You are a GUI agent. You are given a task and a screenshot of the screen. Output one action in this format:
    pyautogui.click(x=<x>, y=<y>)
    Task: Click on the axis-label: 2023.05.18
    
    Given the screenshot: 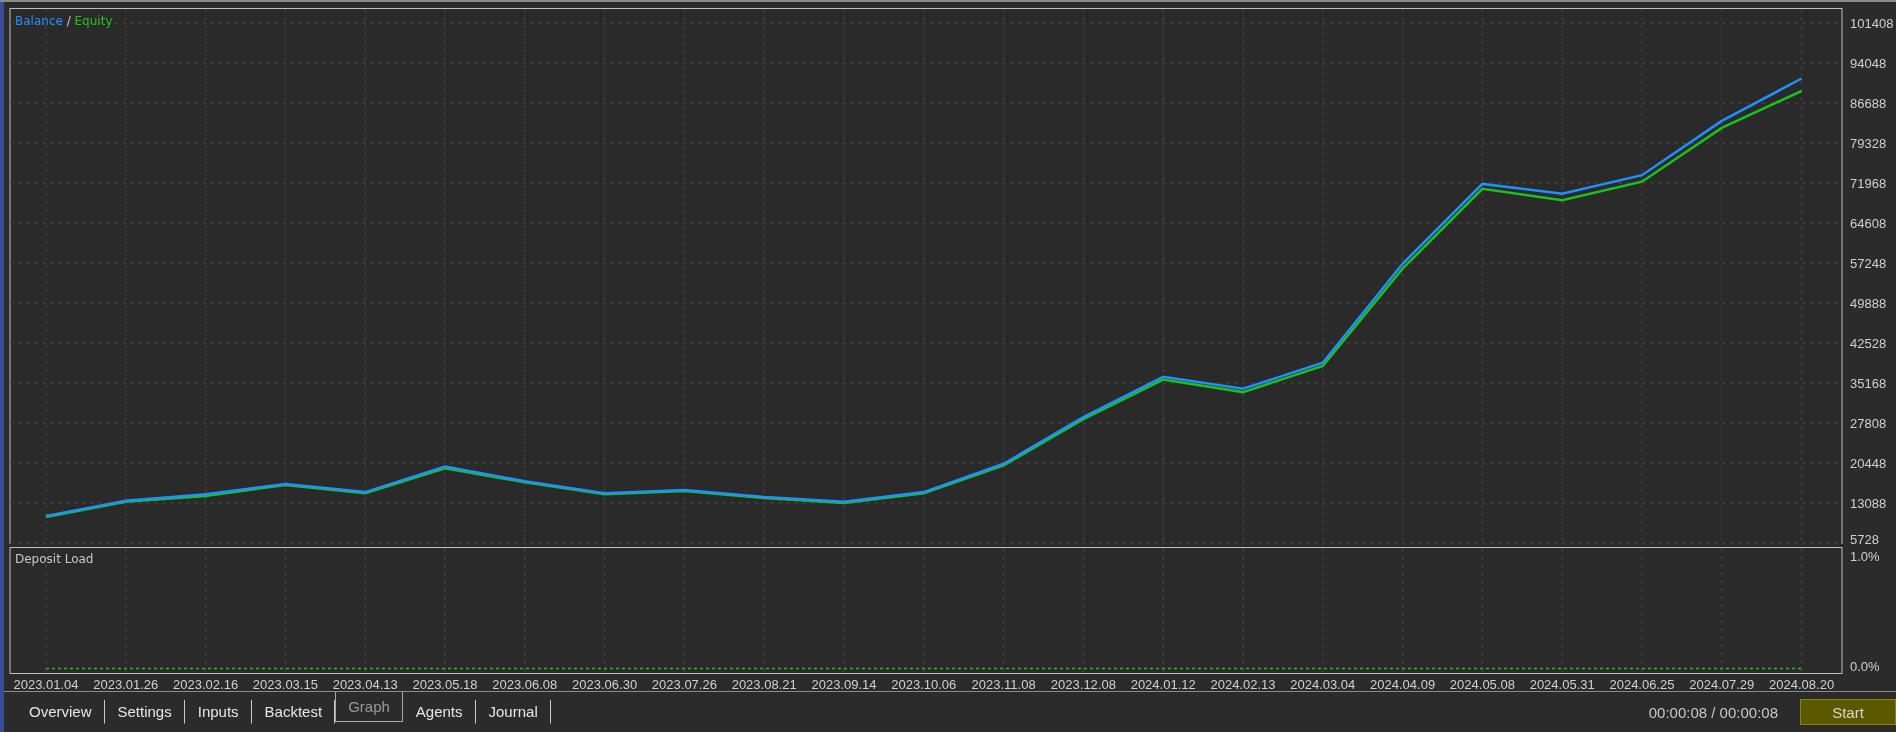 What is the action you would take?
    pyautogui.click(x=445, y=684)
    